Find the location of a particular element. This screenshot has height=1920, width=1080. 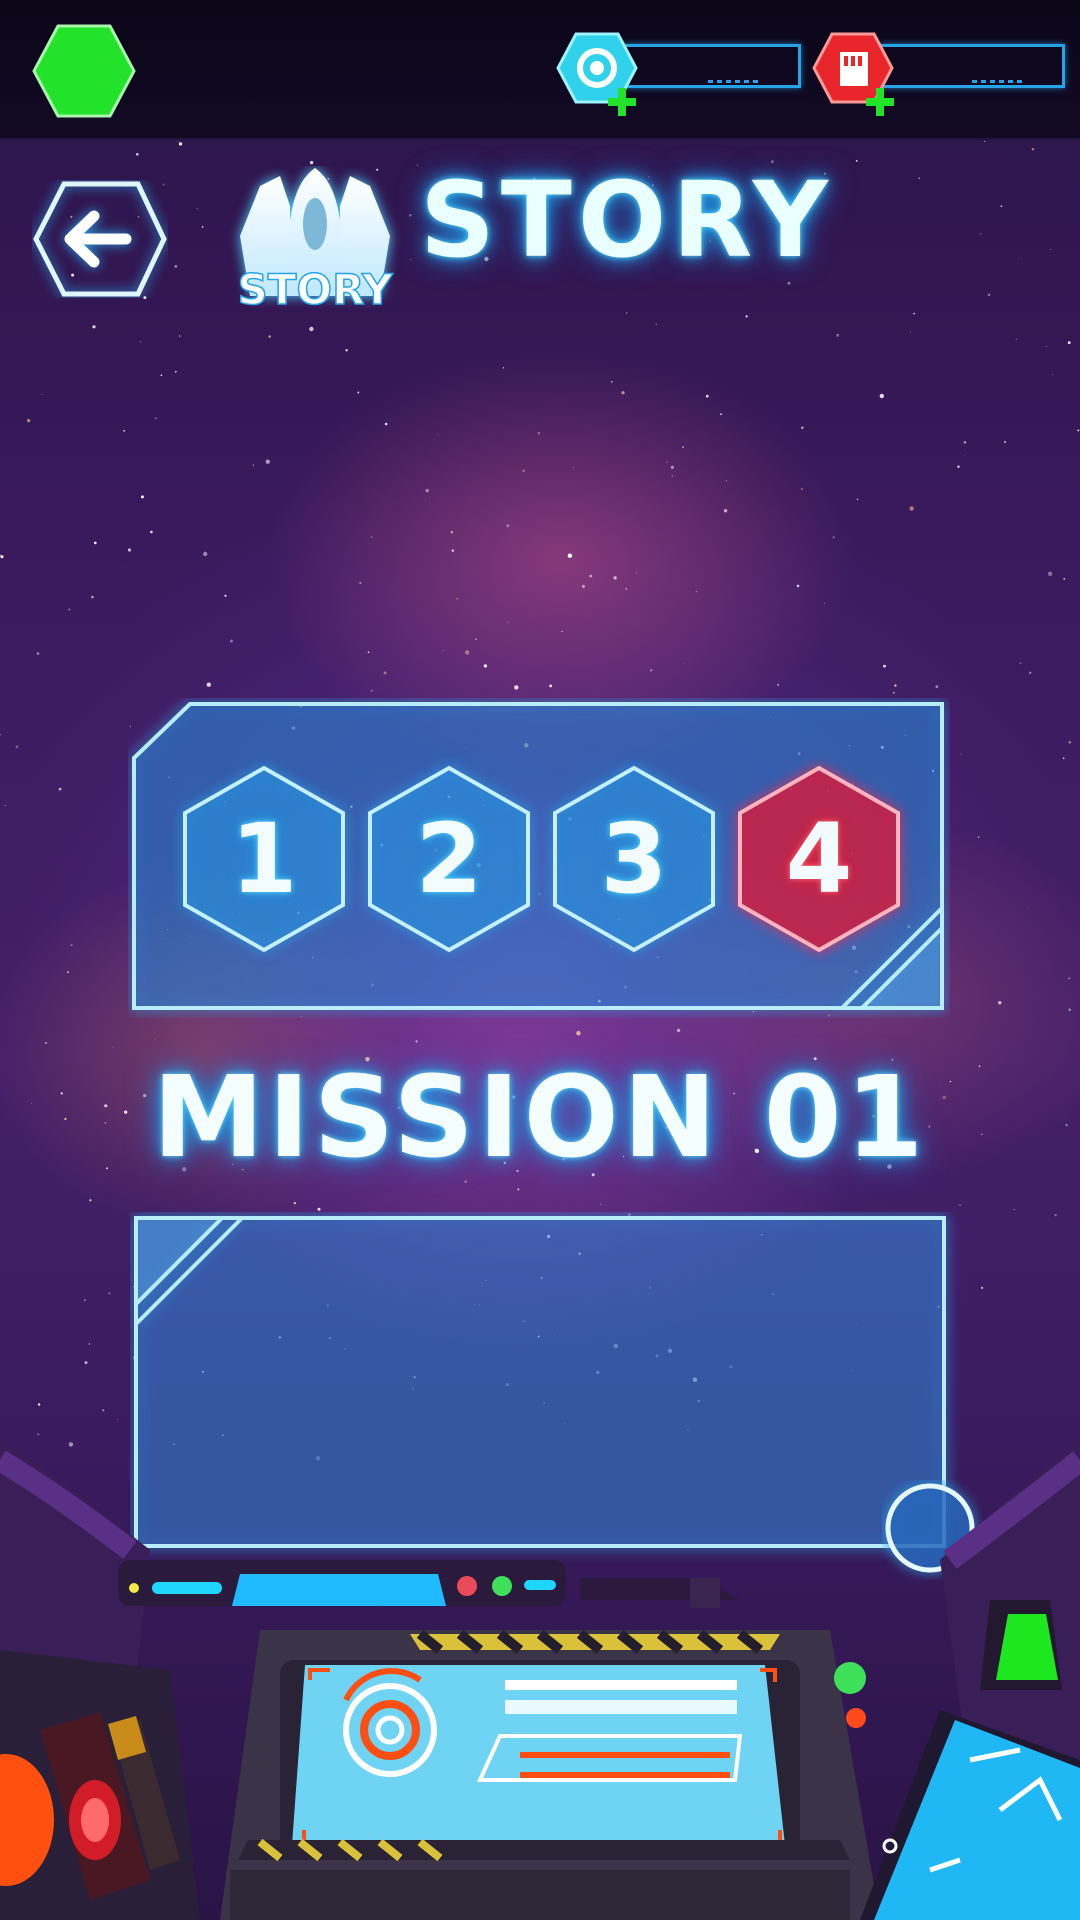

back-button is located at coordinates (100, 239).